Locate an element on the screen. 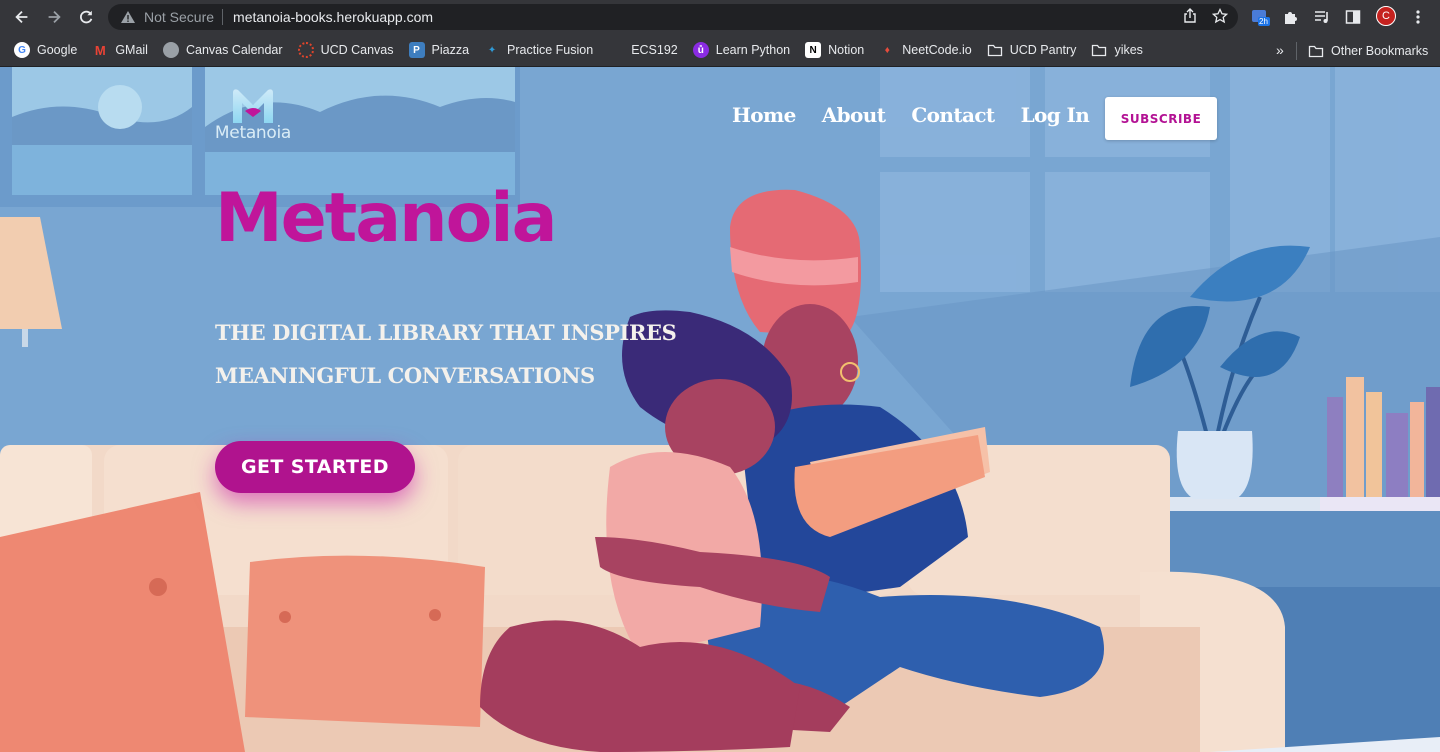 This screenshot has width=1440, height=752. bookmark-label: Practice Fusion is located at coordinates (550, 50).